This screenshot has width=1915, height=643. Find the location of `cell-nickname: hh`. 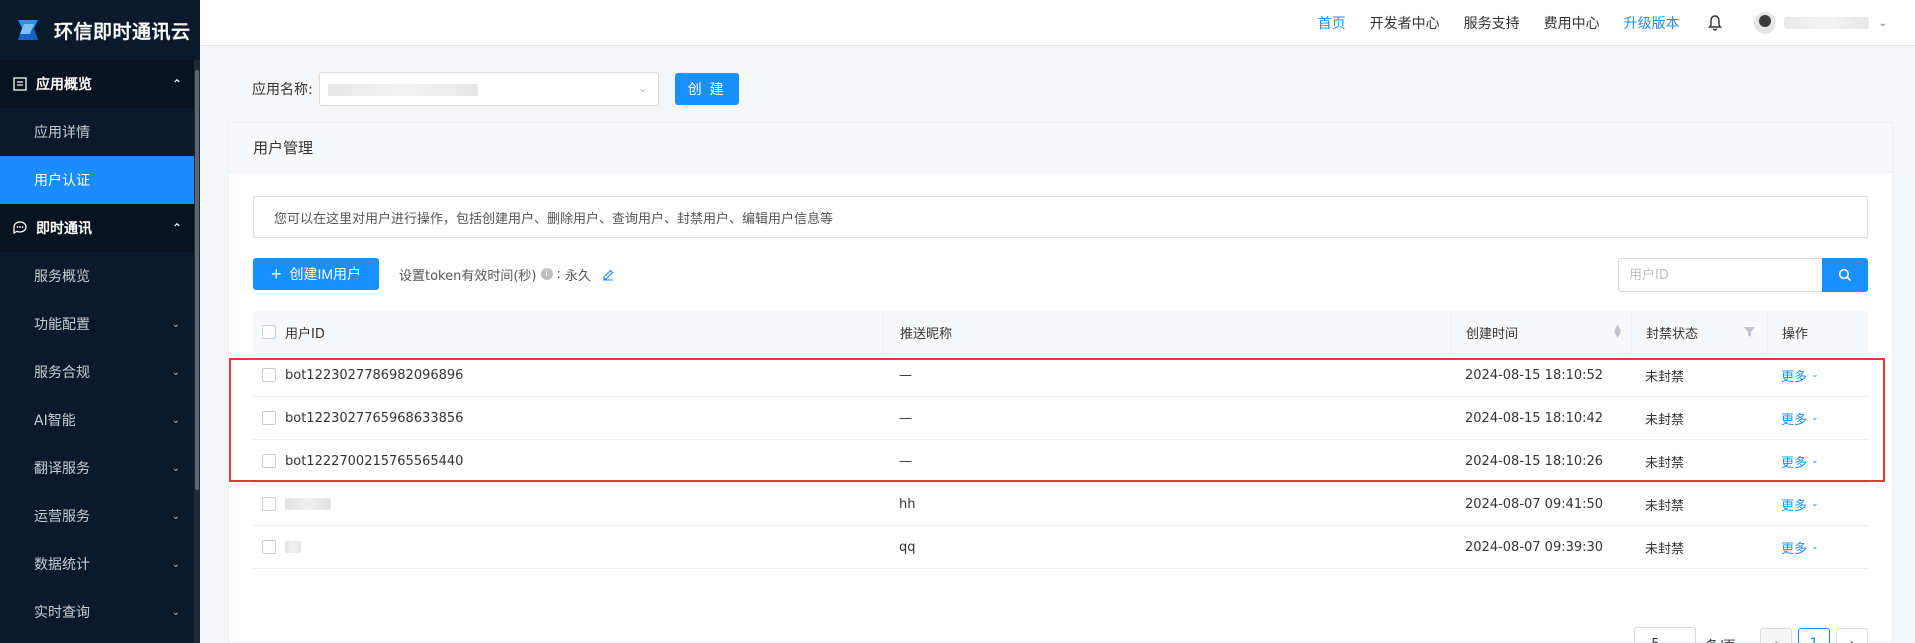

cell-nickname: hh is located at coordinates (907, 504).